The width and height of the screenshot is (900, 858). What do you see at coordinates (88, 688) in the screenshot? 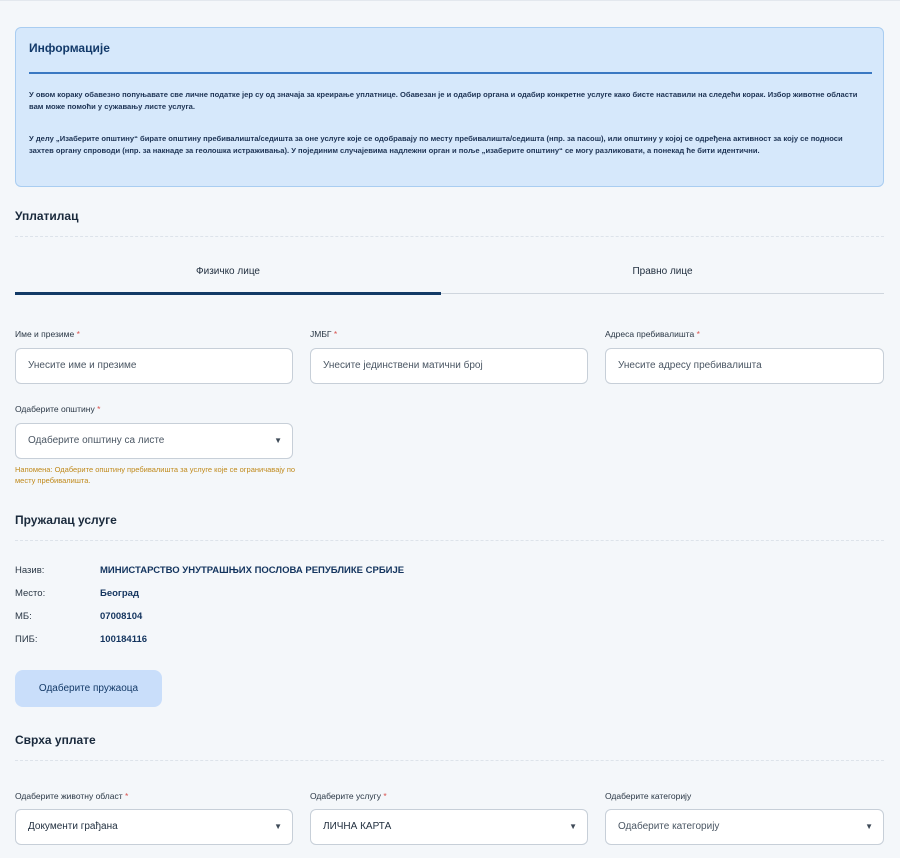
I see `choose-provider-button: Одаберите пружаоца` at bounding box center [88, 688].